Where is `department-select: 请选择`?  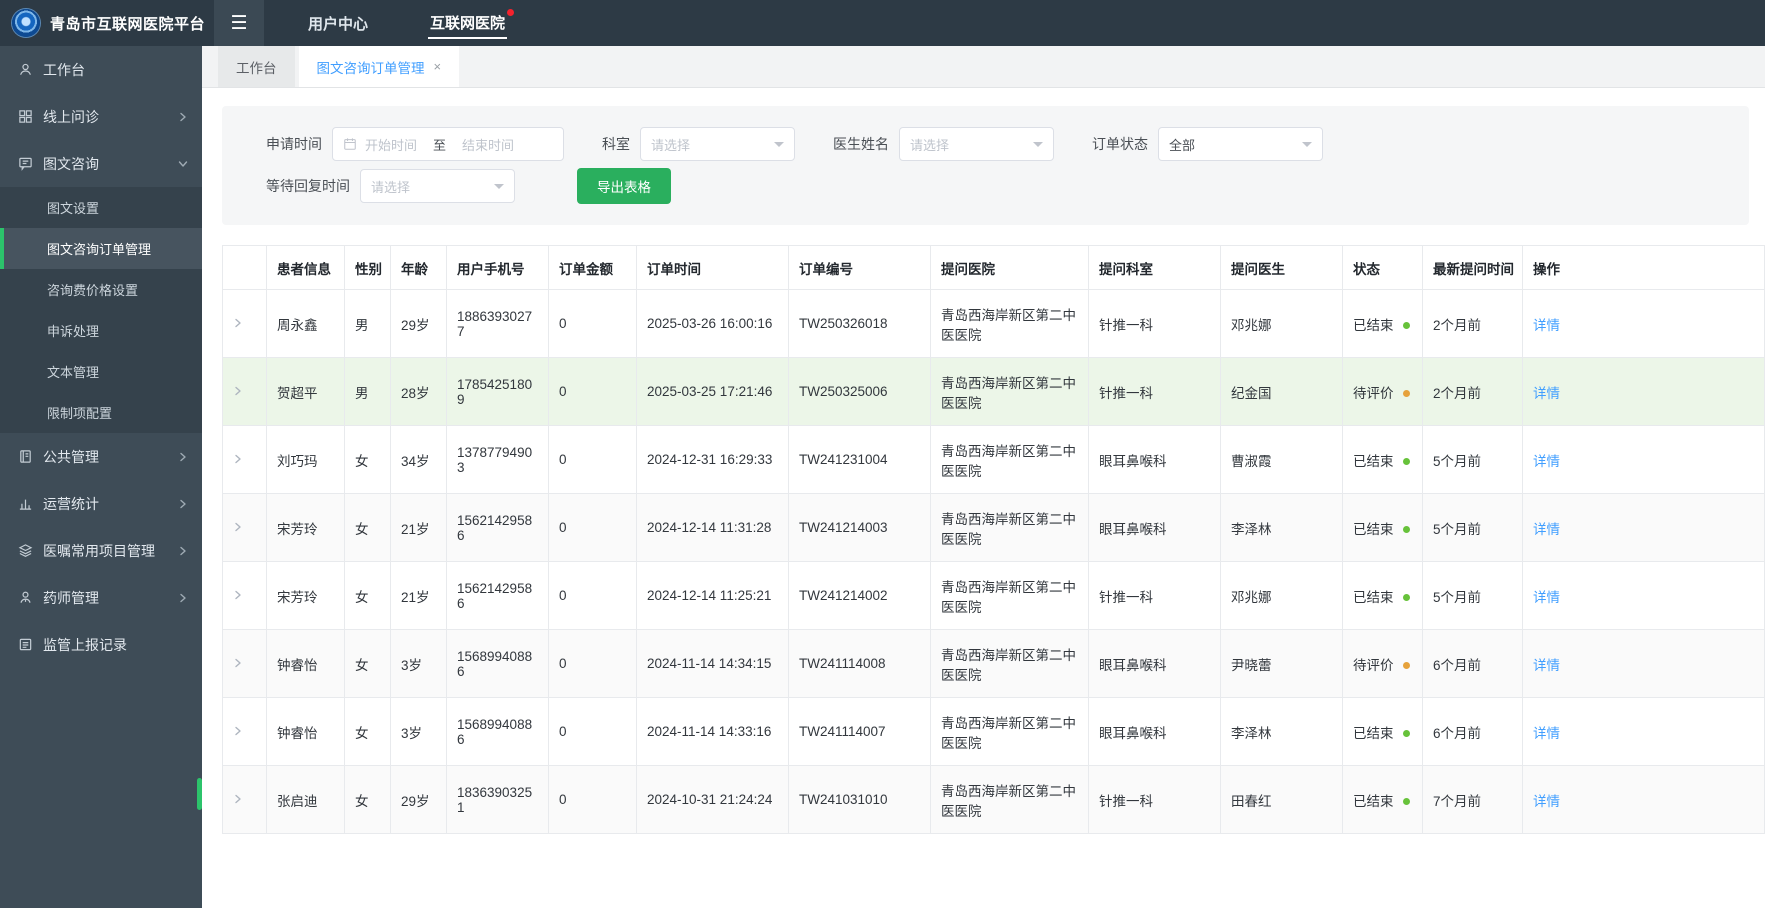 department-select: 请选择 is located at coordinates (717, 144).